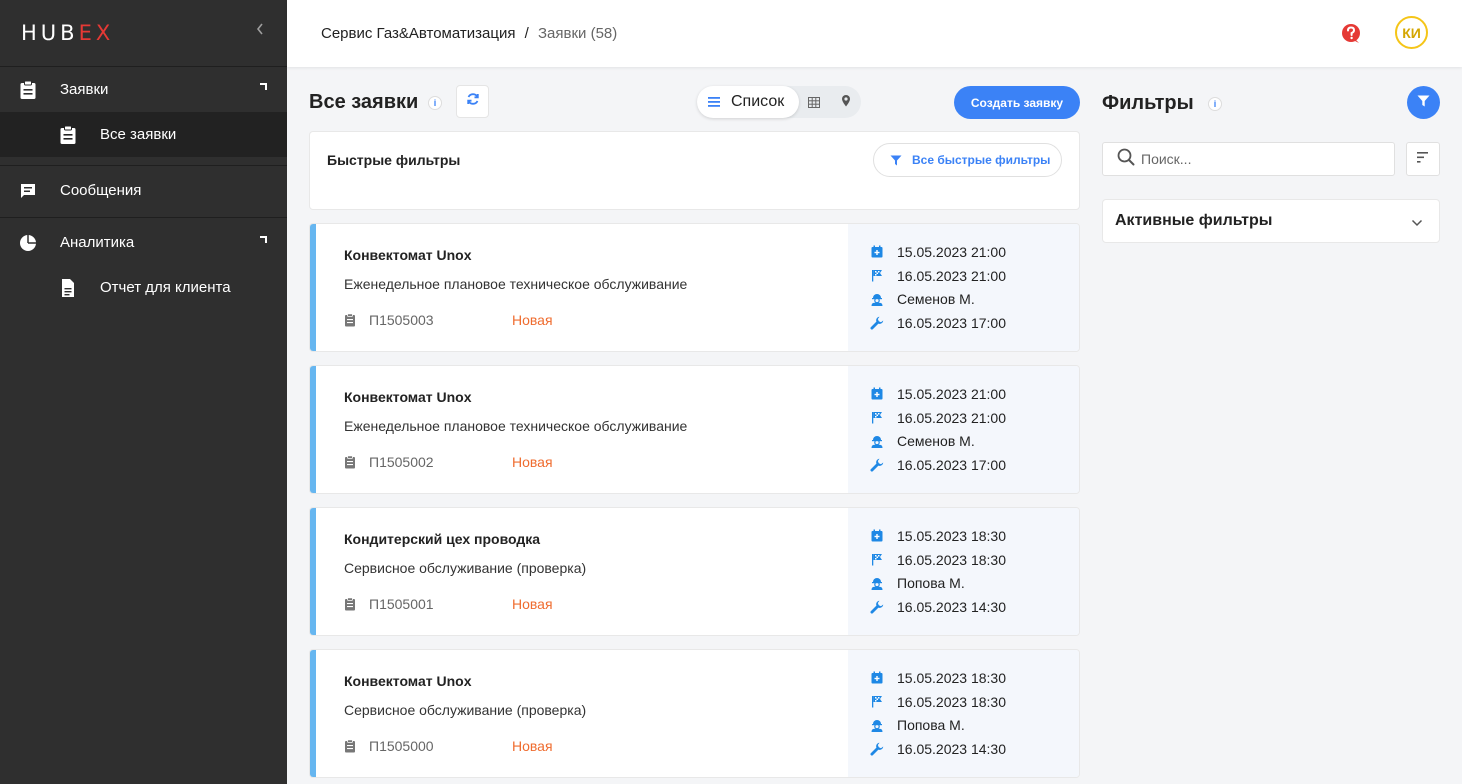 This screenshot has width=1462, height=784. What do you see at coordinates (951, 677) in the screenshot?
I see `created-datetime: 15.05.2023 18:30` at bounding box center [951, 677].